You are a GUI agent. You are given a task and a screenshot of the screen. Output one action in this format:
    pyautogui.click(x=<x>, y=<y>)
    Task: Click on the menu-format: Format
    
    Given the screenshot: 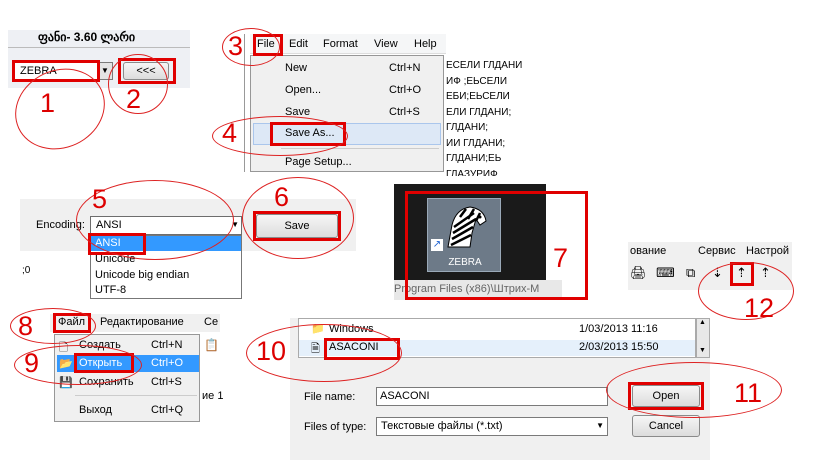 What is the action you would take?
    pyautogui.click(x=340, y=44)
    